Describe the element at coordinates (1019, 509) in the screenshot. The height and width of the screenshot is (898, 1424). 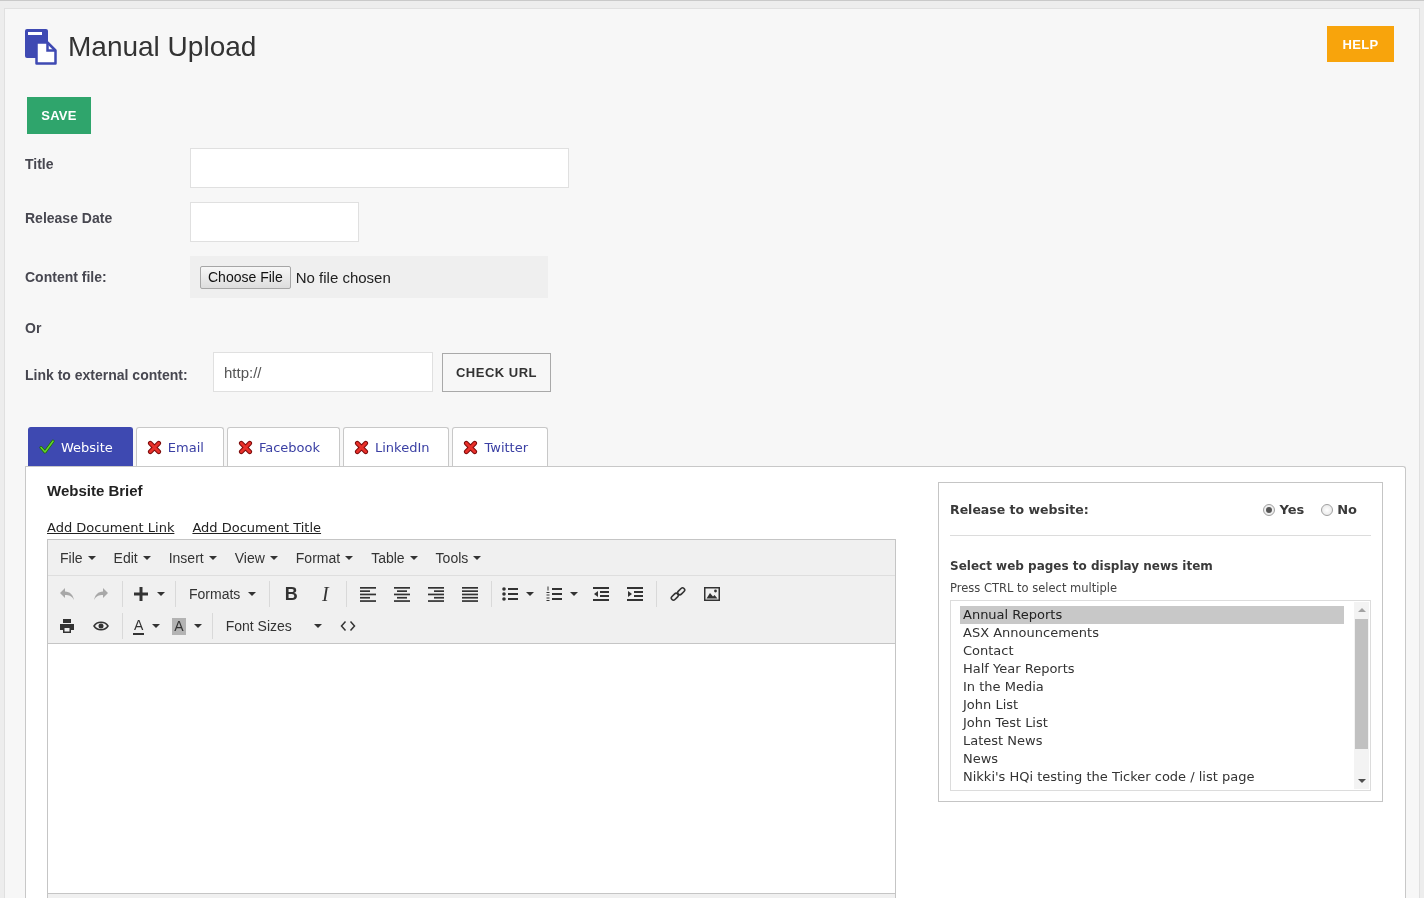
I see `field-label: Release to website:` at that location.